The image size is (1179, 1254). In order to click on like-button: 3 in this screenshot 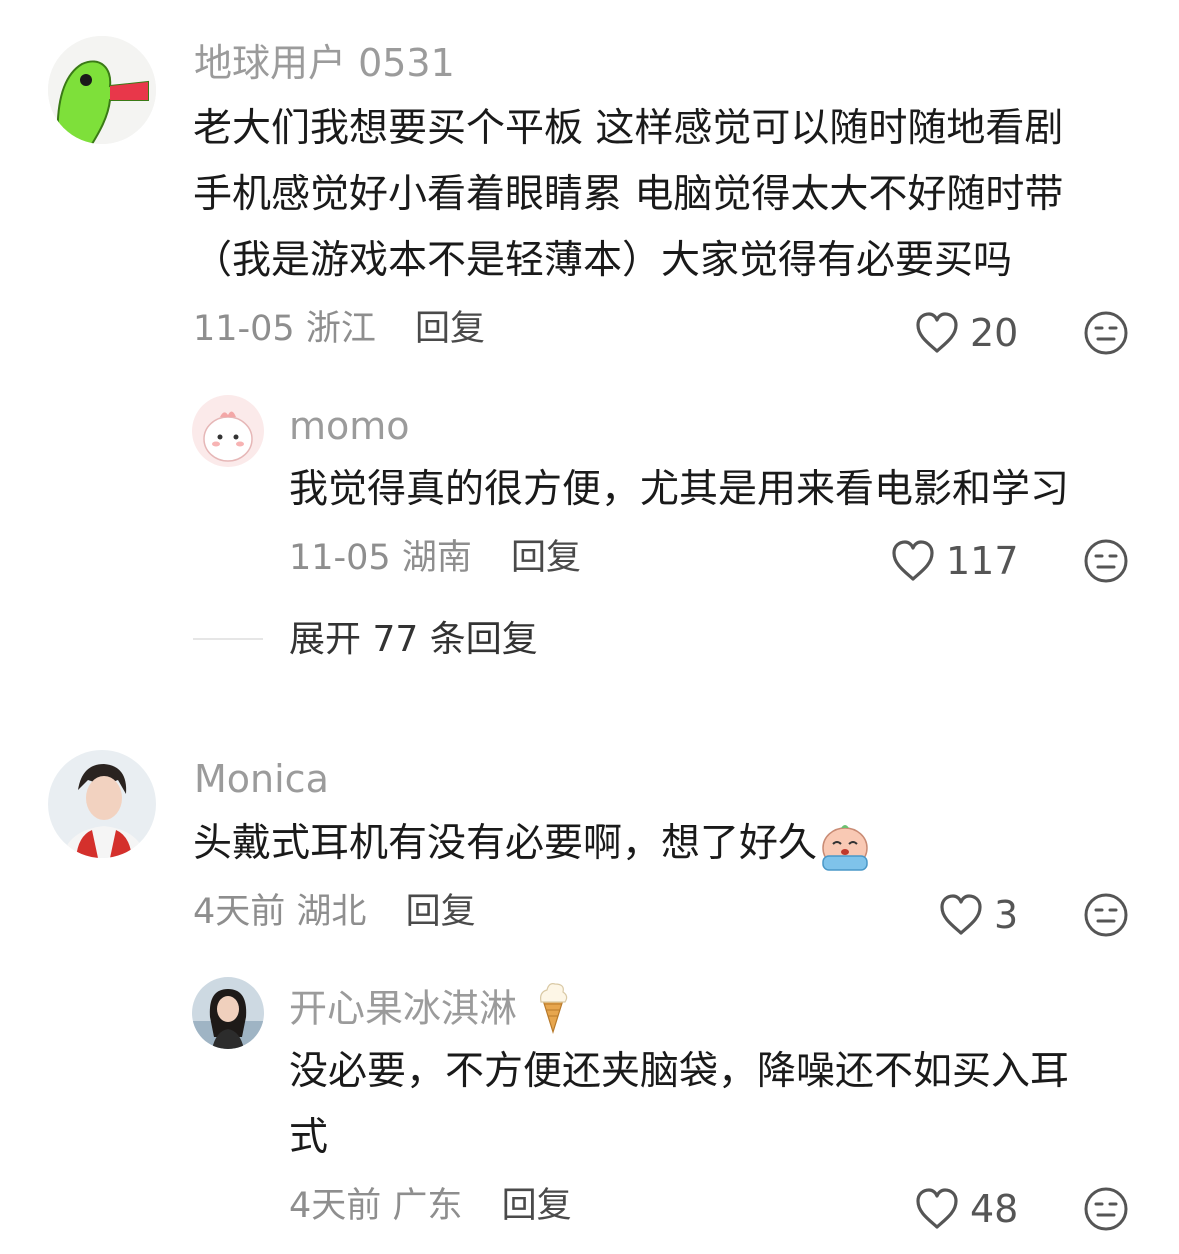, I will do `click(978, 915)`.